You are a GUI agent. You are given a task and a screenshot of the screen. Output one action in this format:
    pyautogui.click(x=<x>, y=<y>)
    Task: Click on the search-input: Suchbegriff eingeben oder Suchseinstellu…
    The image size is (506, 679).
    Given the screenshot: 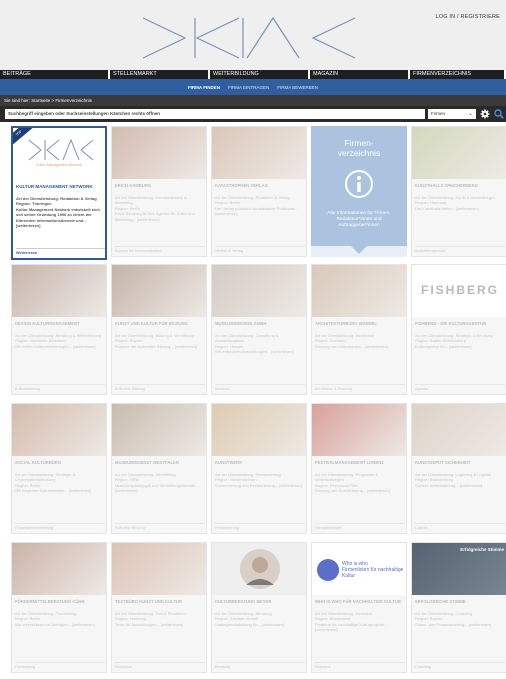 What is the action you would take?
    pyautogui.click(x=215, y=114)
    